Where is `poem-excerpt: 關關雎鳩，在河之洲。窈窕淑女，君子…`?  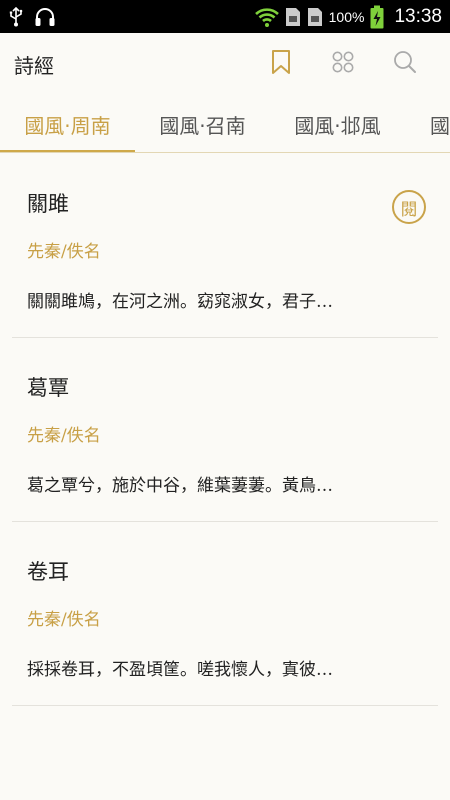 poem-excerpt: 關關雎鳩，在河之洲。窈窕淑女，君子… is located at coordinates (180, 302).